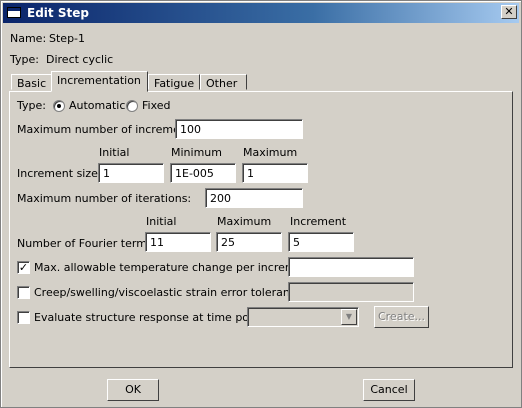  Describe the element at coordinates (67, 38) in the screenshot. I see `name-value: Step-1` at that location.